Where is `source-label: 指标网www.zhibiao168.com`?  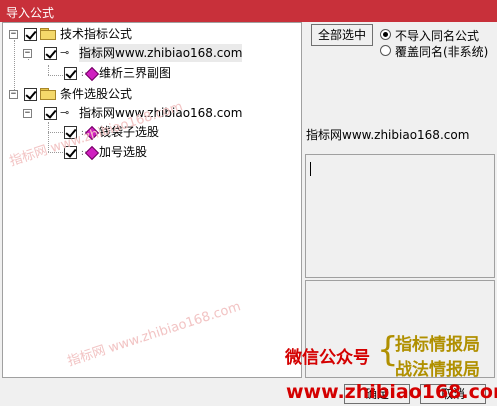 source-label: 指标网www.zhibiao168.com is located at coordinates (161, 53).